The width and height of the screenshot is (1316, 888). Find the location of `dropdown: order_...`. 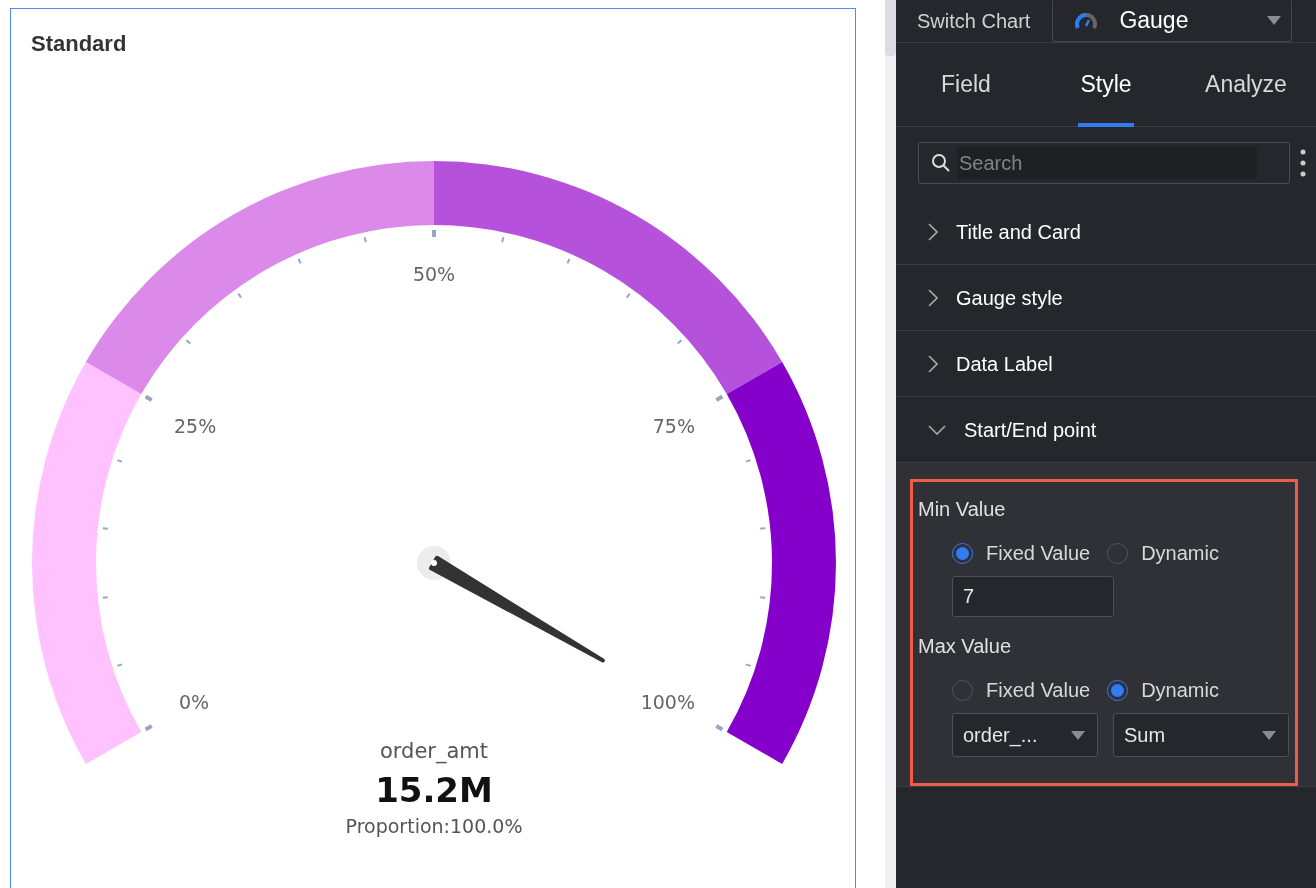

dropdown: order_... is located at coordinates (1025, 735).